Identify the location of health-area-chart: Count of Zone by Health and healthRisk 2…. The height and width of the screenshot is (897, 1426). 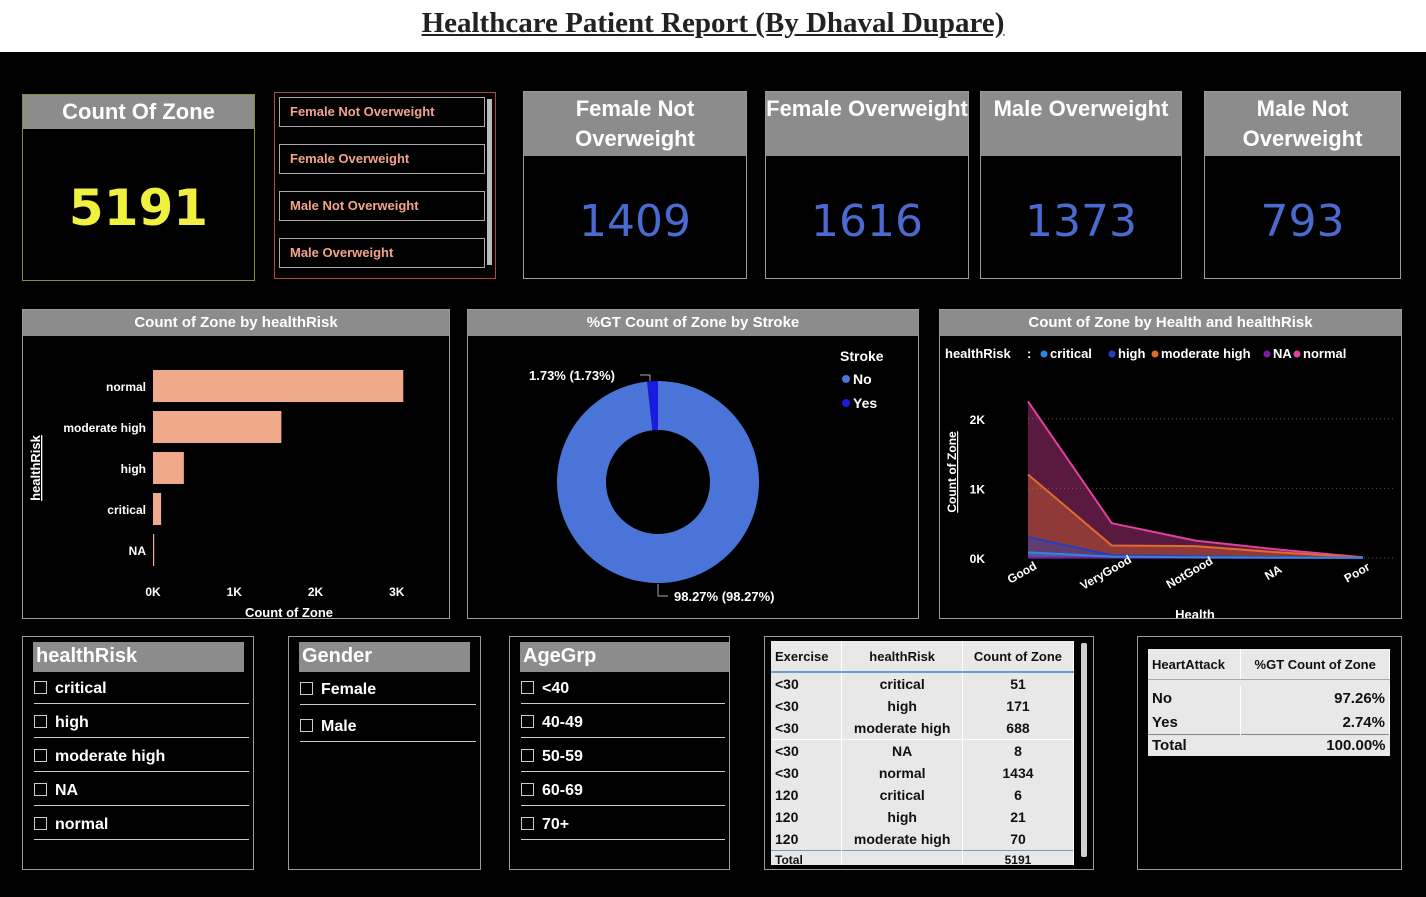
(1170, 464).